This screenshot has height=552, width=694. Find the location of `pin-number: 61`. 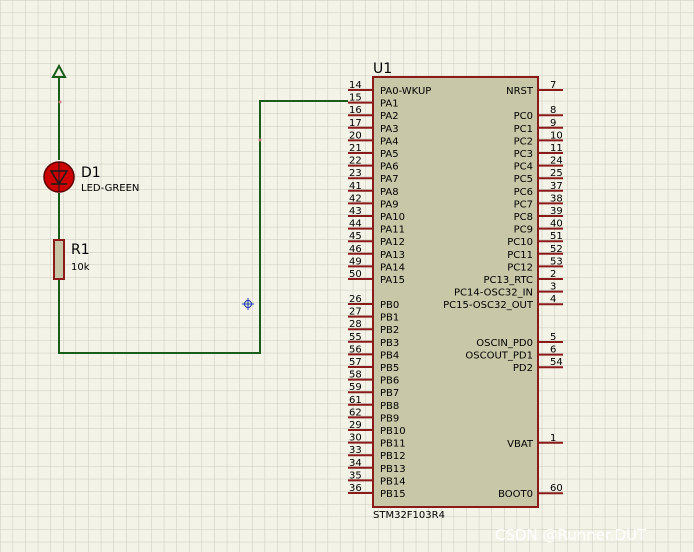

pin-number: 61 is located at coordinates (355, 400).